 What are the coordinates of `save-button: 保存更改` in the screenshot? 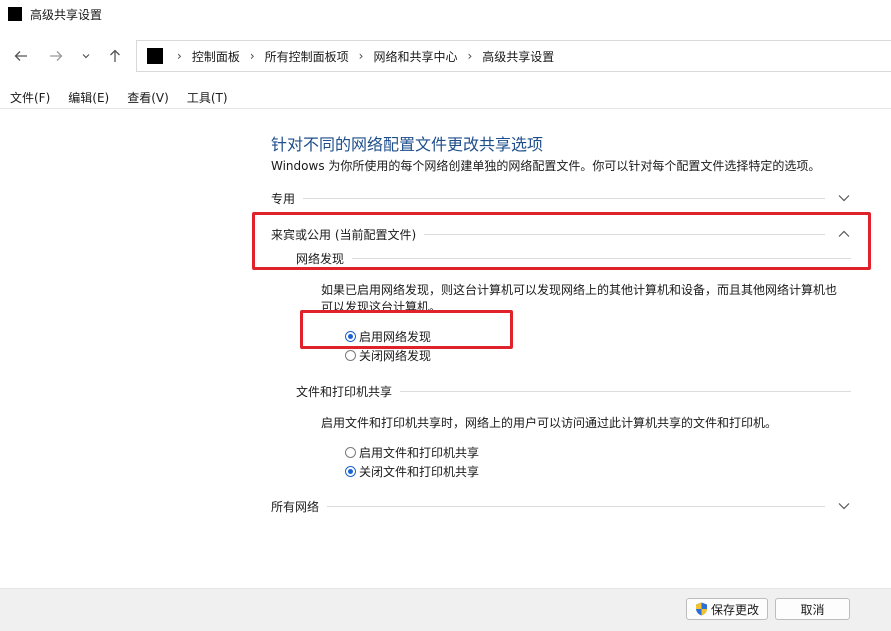 It's located at (727, 609).